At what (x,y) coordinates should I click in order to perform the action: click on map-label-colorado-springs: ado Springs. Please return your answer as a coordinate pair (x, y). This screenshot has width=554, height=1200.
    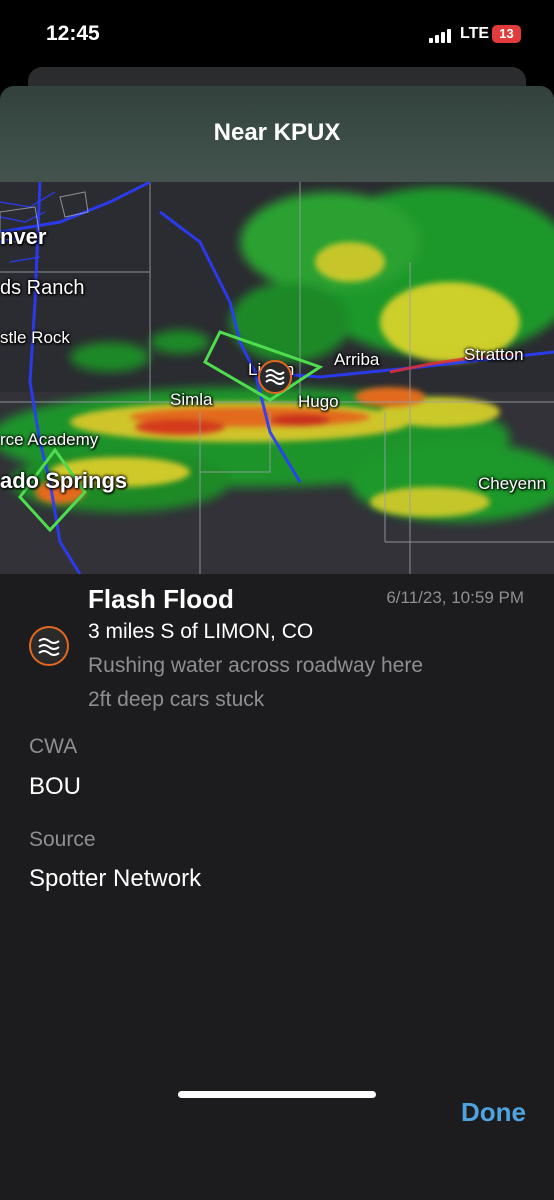
    Looking at the image, I should click on (64, 480).